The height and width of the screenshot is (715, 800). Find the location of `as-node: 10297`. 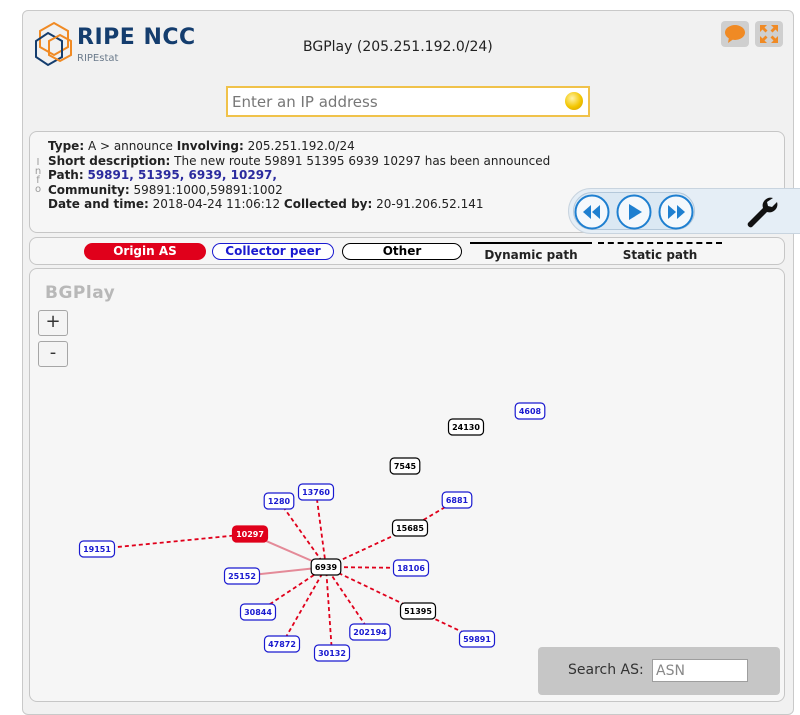

as-node: 10297 is located at coordinates (250, 534).